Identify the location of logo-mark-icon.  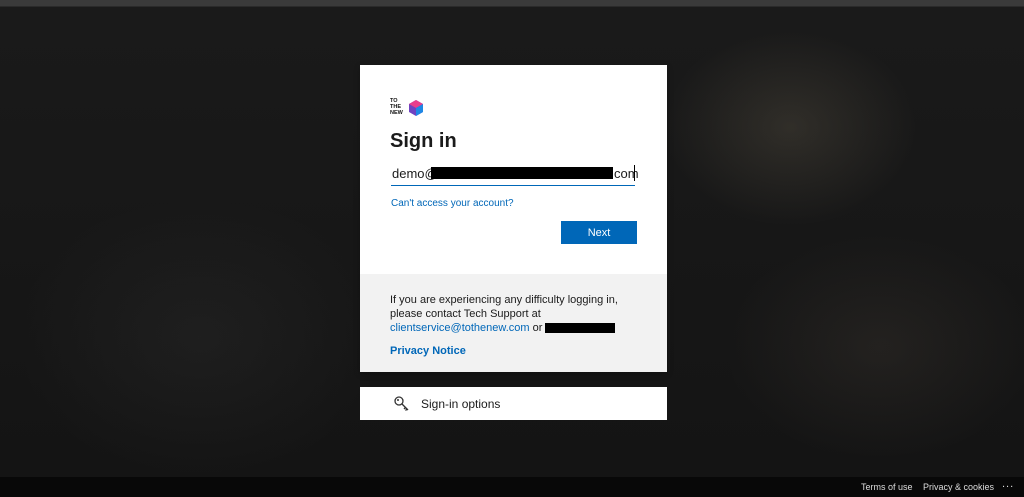
(416, 108).